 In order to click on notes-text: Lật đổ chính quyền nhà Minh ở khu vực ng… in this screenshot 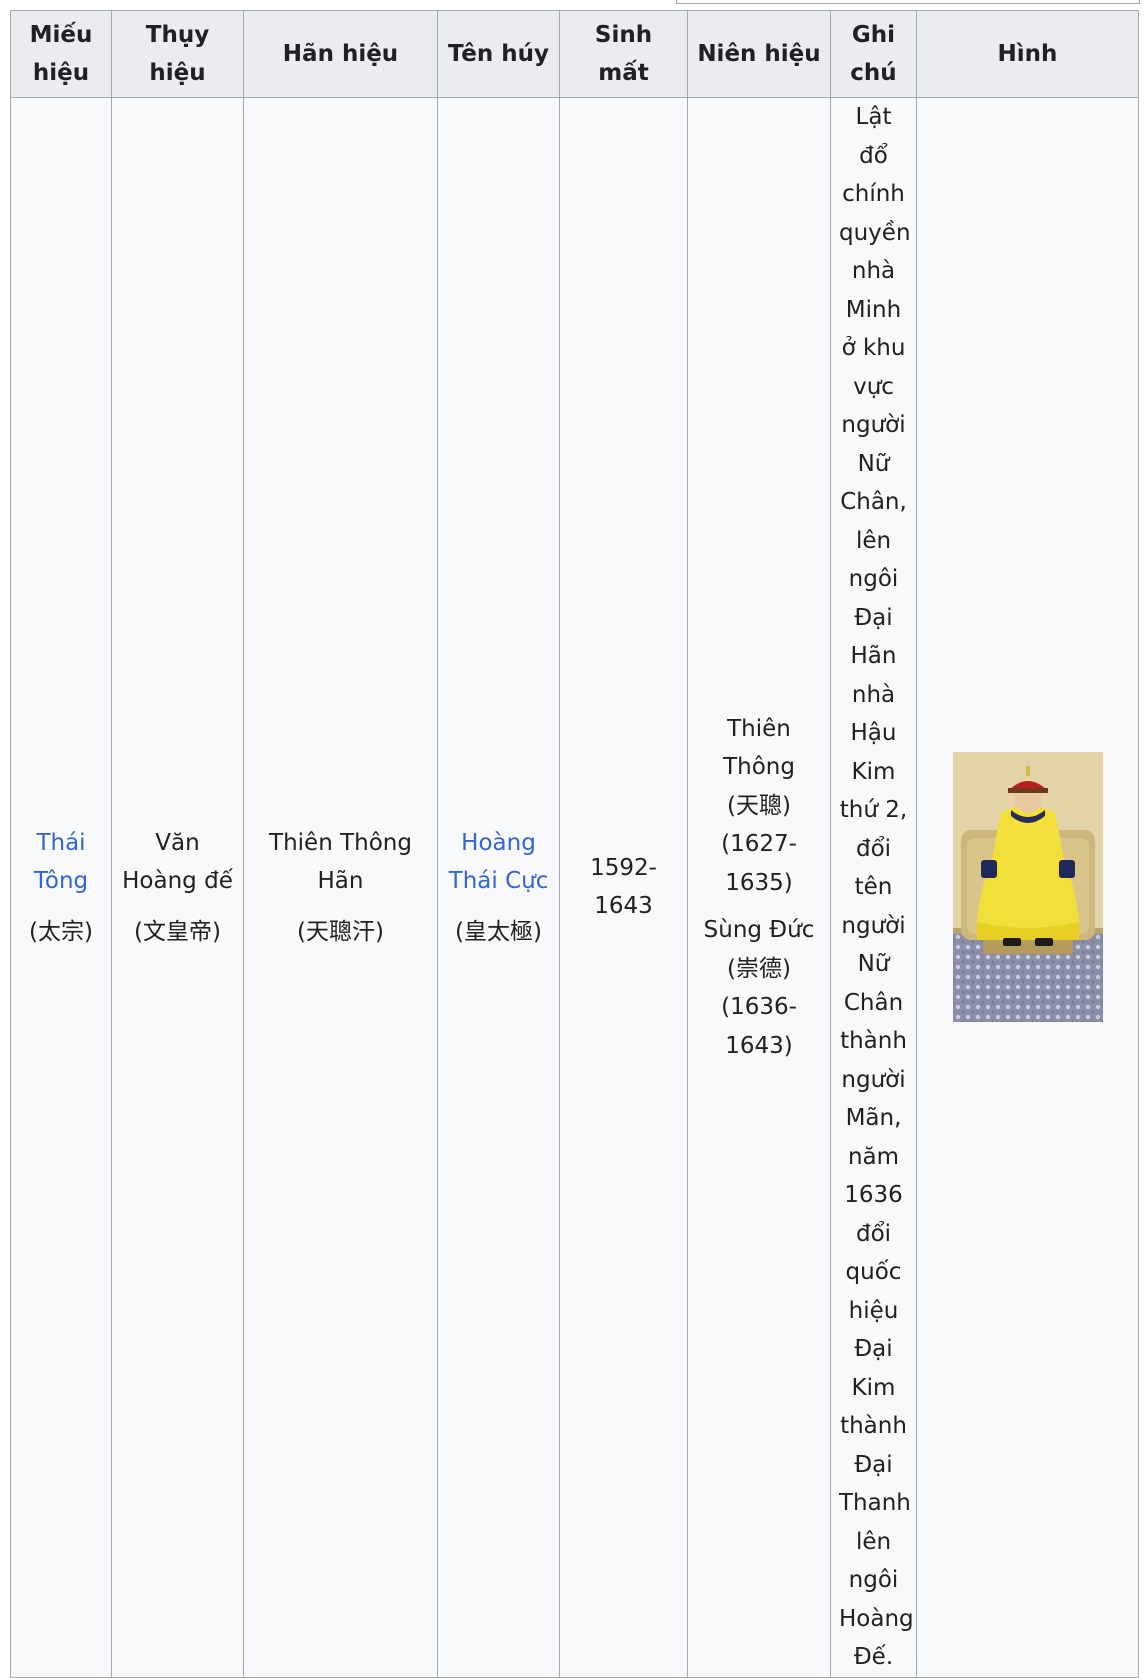, I will do `click(876, 887)`.